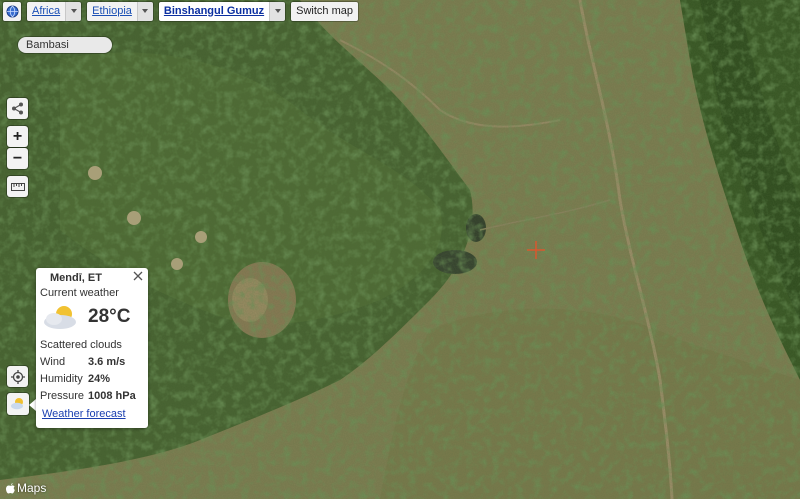 The height and width of the screenshot is (499, 800). What do you see at coordinates (17, 158) in the screenshot?
I see `zoom-out-button: −` at bounding box center [17, 158].